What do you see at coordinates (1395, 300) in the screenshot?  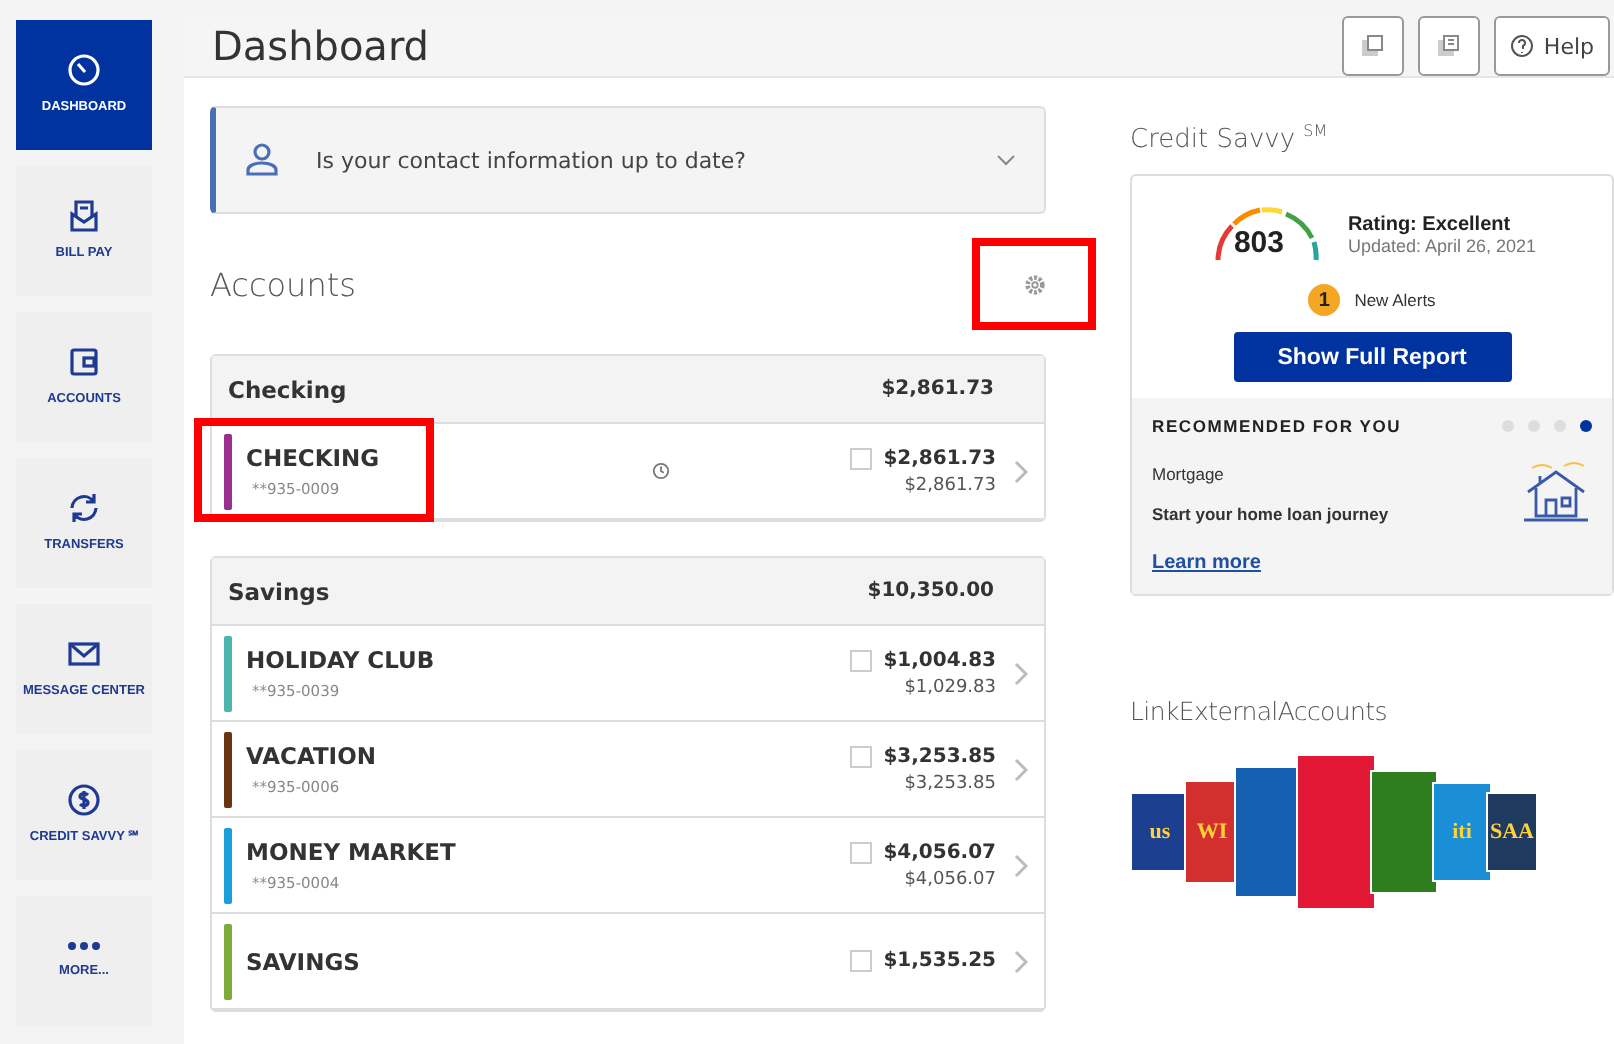 I see `alerts-label: New Alerts` at bounding box center [1395, 300].